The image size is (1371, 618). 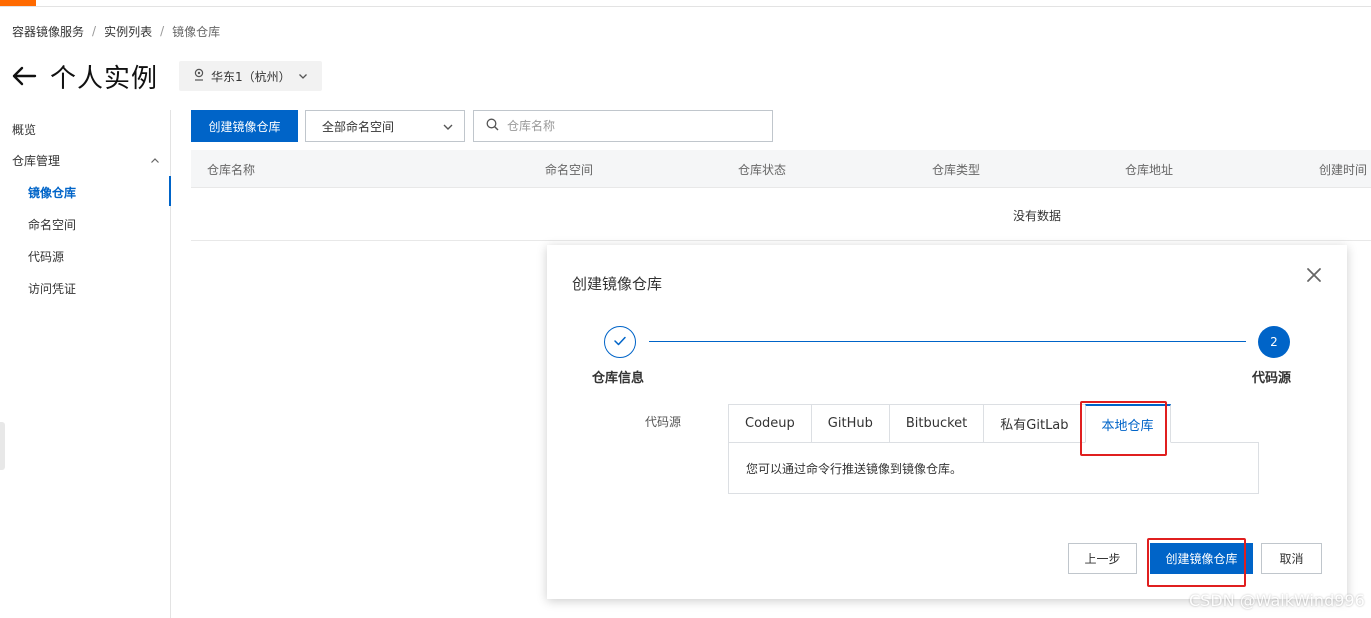 What do you see at coordinates (52, 289) in the screenshot?
I see `sidebar-item-credentials: 访问凭证` at bounding box center [52, 289].